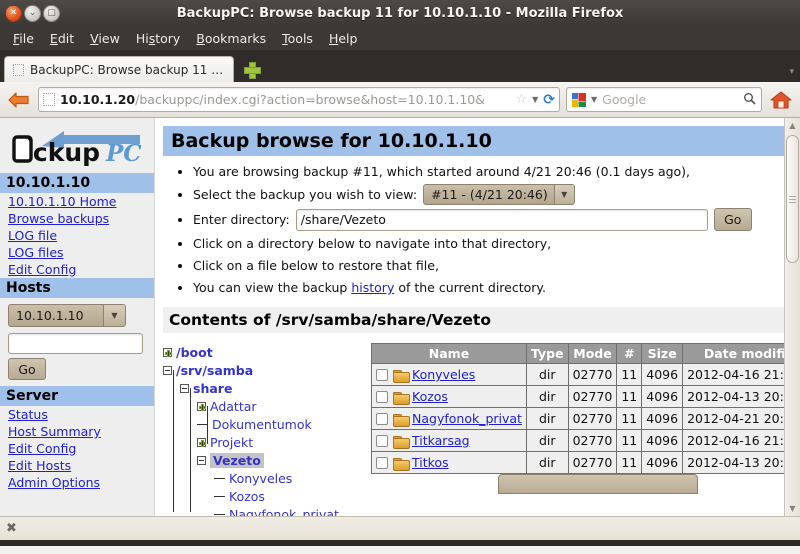  What do you see at coordinates (77, 465) in the screenshot?
I see `sidebar-item-edit-hosts: Edit Hosts` at bounding box center [77, 465].